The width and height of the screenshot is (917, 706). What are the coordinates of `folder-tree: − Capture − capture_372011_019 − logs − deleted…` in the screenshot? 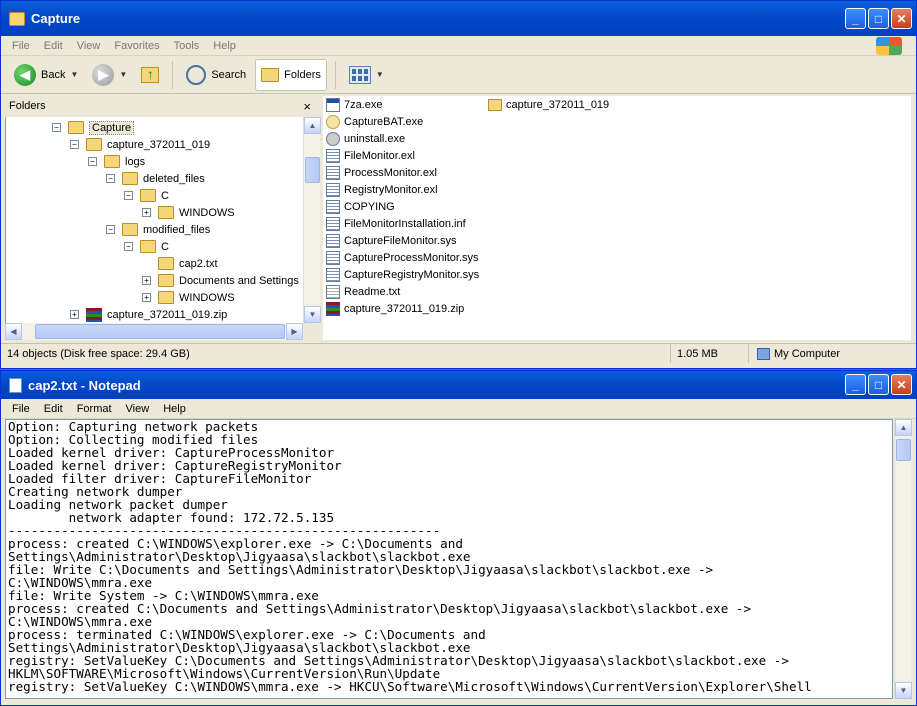 It's located at (154, 220).